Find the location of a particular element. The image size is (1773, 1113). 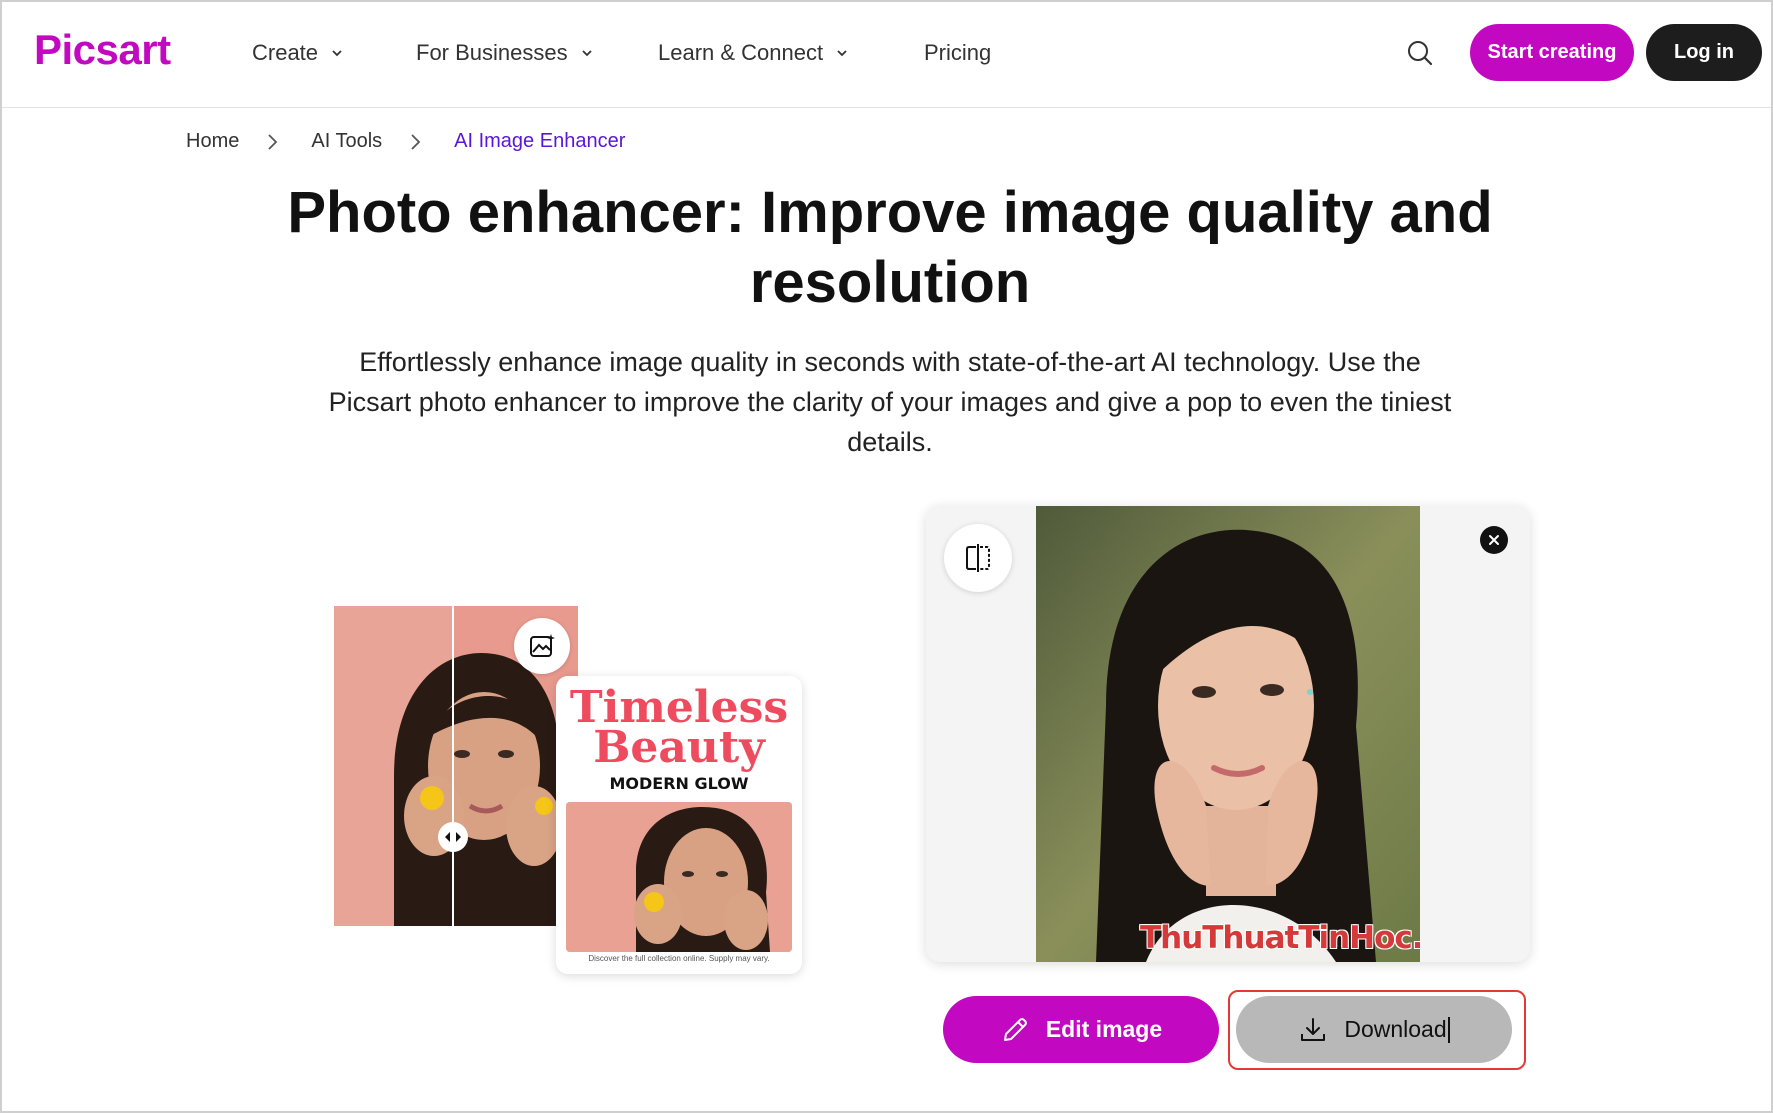

nav-for-businesses: For Businesses is located at coordinates (505, 53).